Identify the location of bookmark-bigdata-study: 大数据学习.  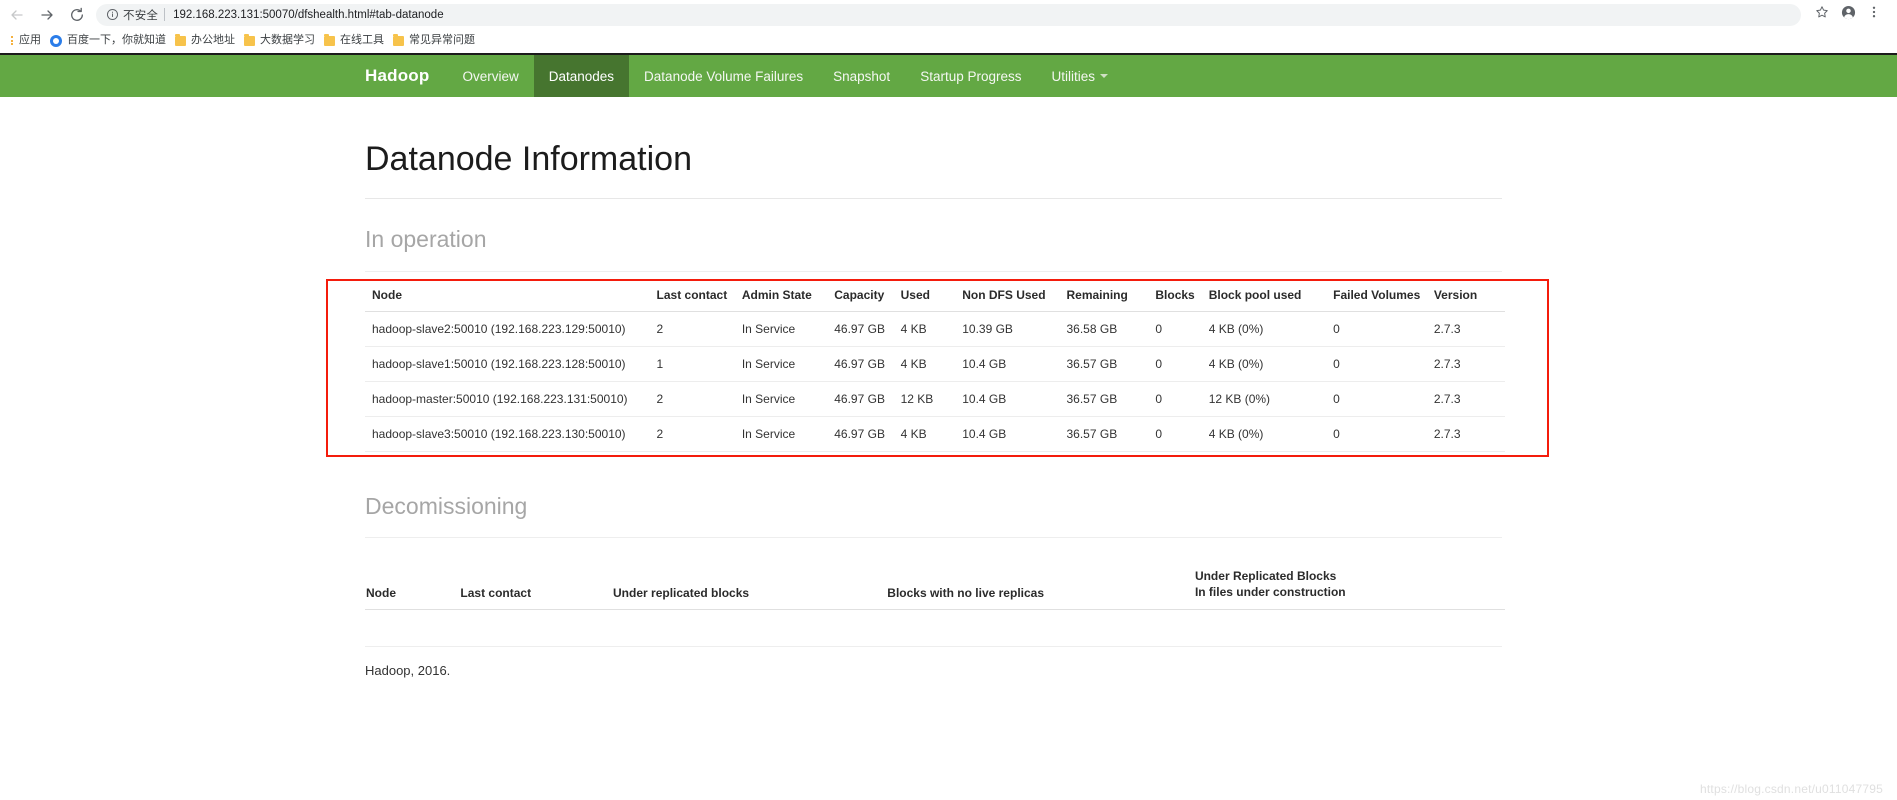
(282, 41).